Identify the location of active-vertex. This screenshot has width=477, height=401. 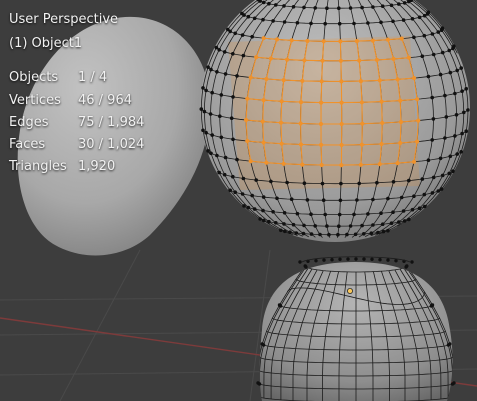
(349, 290).